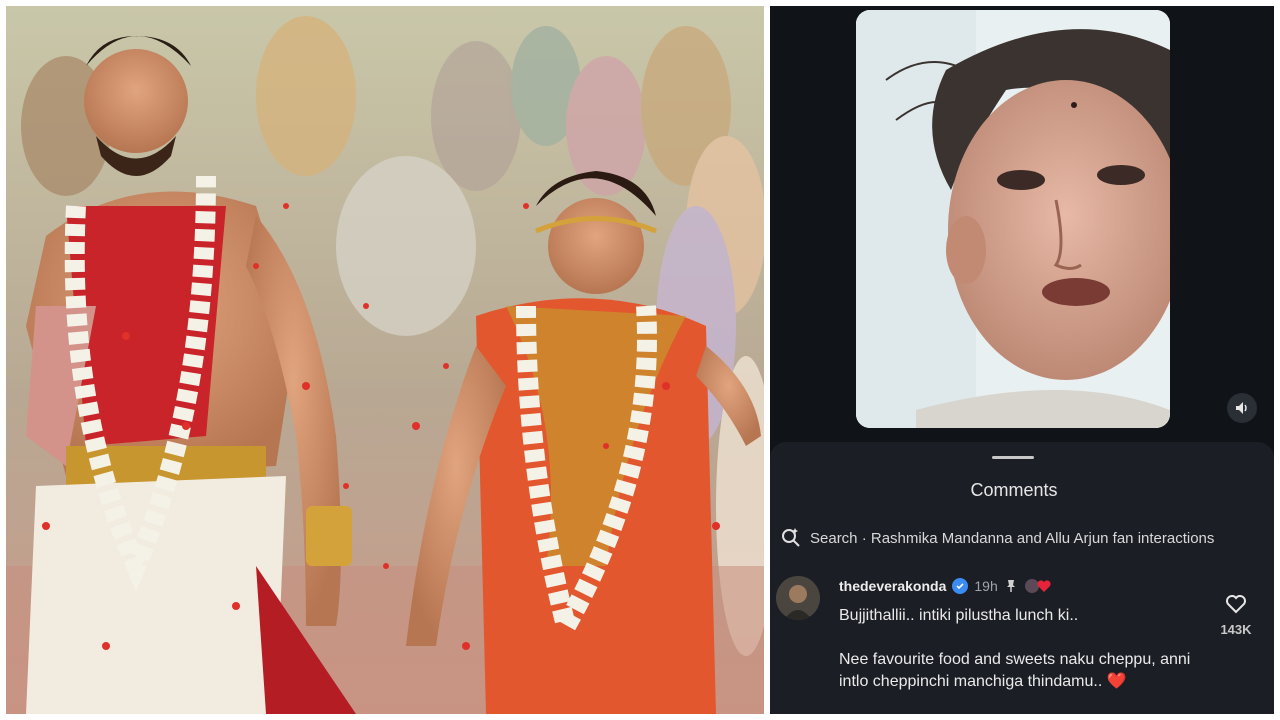  What do you see at coordinates (1013, 457) in the screenshot?
I see `sheet-drag-handle` at bounding box center [1013, 457].